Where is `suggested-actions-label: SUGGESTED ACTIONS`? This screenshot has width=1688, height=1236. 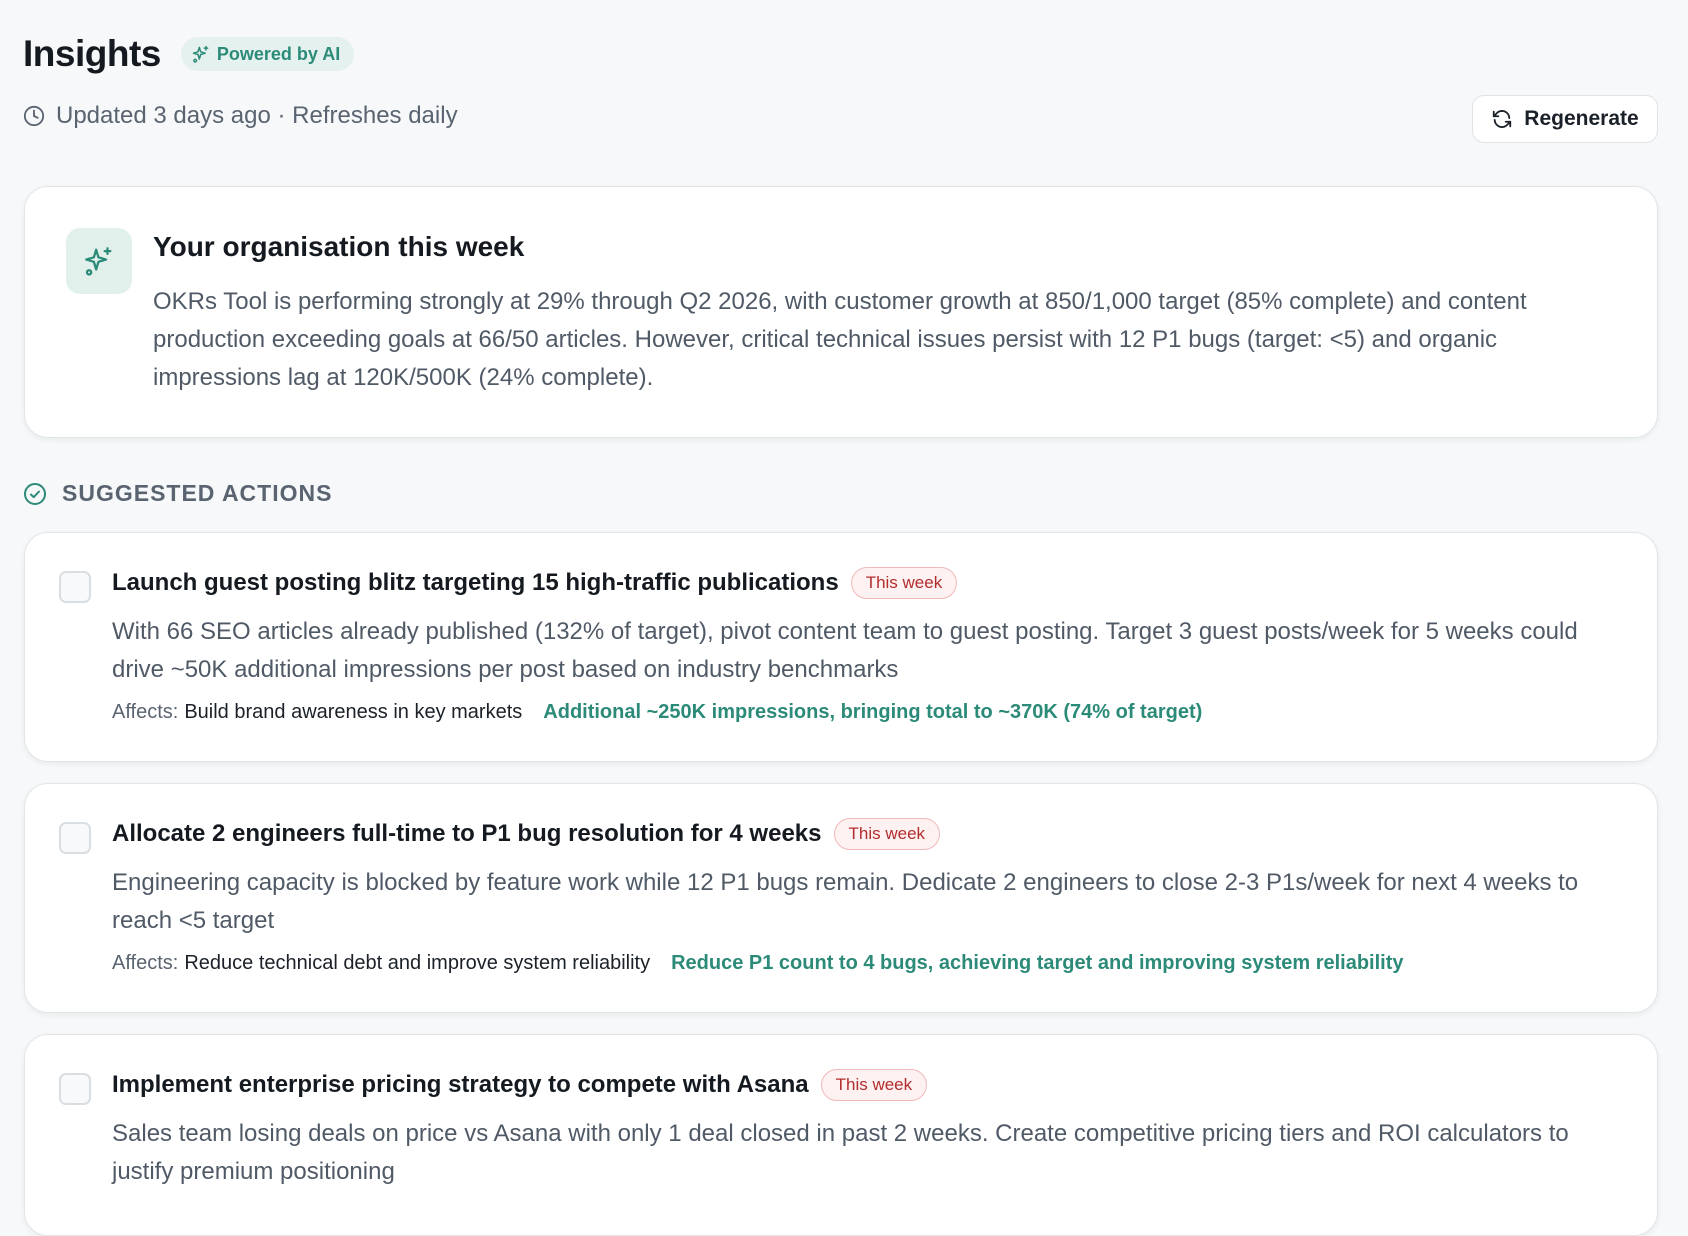 suggested-actions-label: SUGGESTED ACTIONS is located at coordinates (197, 493).